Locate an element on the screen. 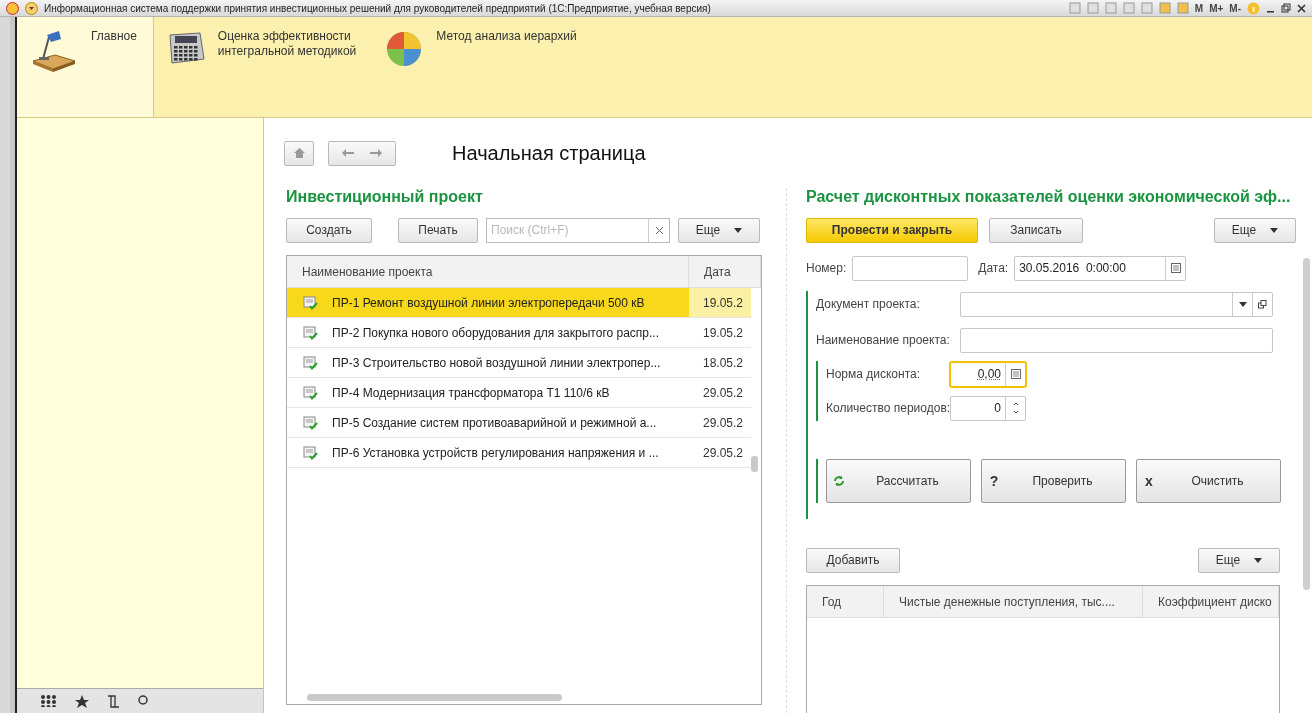 This screenshot has height=713, width=1312. table-cell: ПР-1 Ремонт воздушной линии электропередачи 500 кВ is located at coordinates (488, 302).